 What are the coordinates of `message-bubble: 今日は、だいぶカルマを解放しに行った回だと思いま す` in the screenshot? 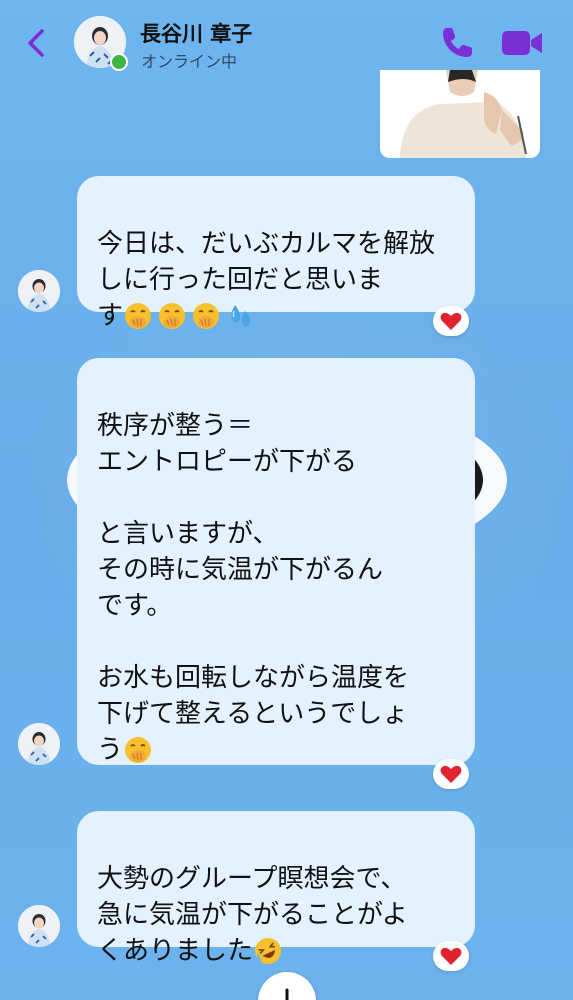 It's located at (276, 253).